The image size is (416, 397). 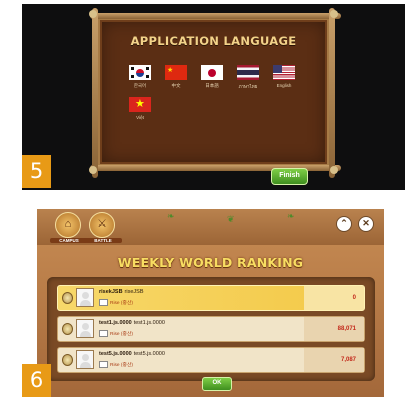 I want to click on finish-button: Finish, so click(x=289, y=176).